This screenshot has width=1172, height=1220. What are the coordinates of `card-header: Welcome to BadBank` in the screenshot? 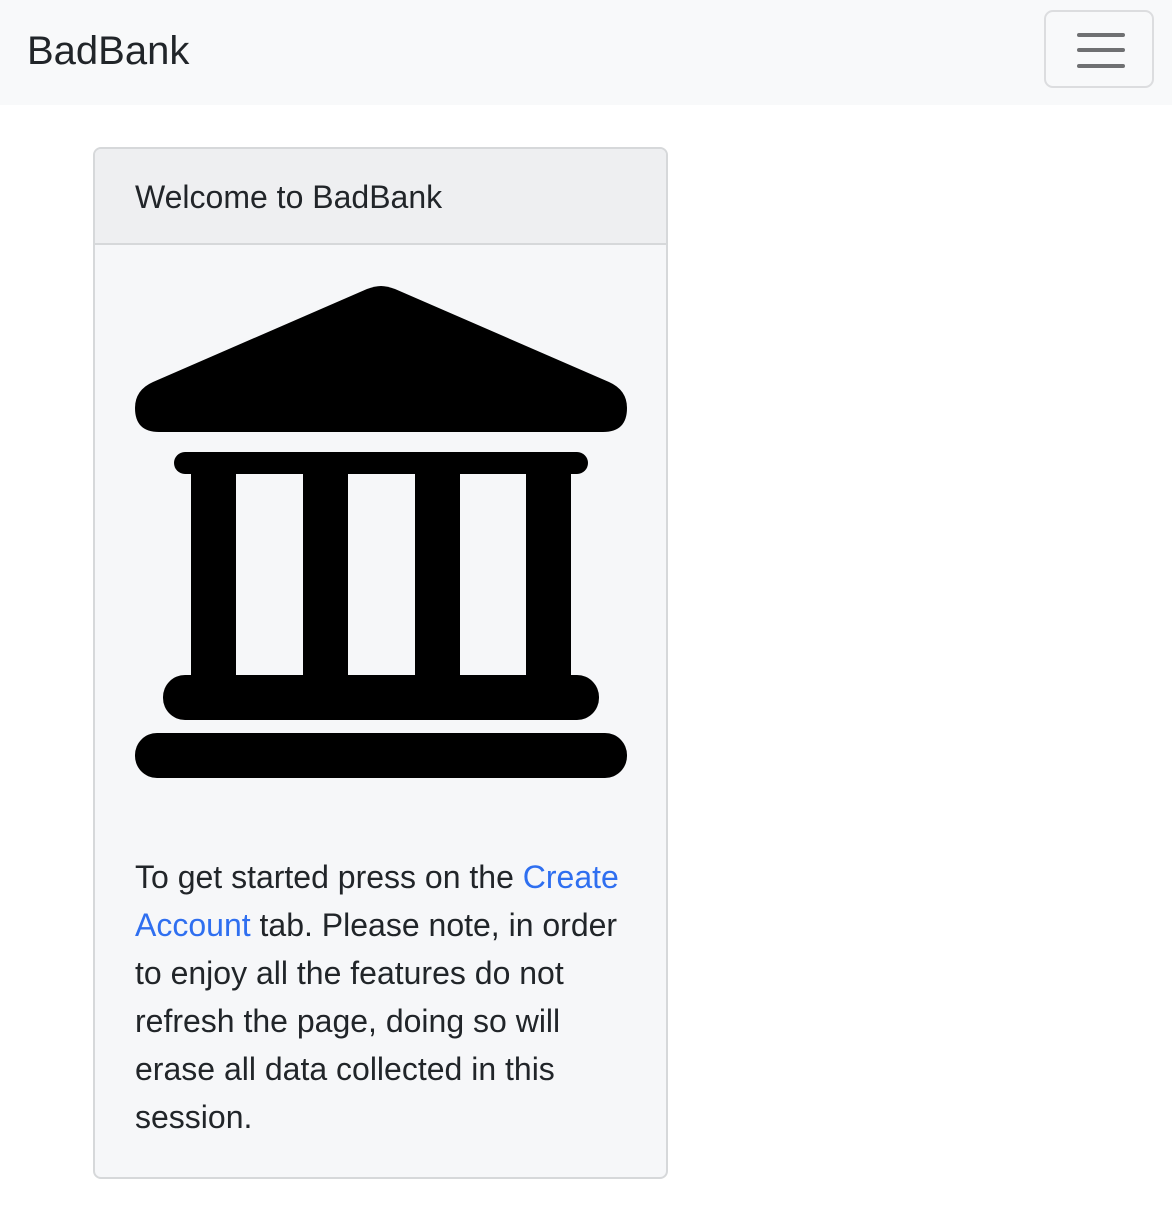 It's located at (380, 197).